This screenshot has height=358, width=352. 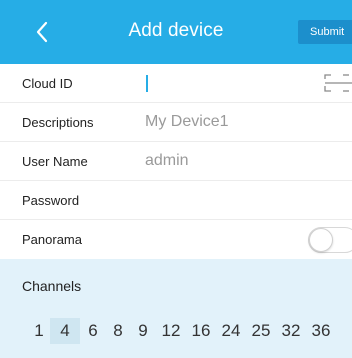 What do you see at coordinates (167, 161) in the screenshot?
I see `user-name-input: admin` at bounding box center [167, 161].